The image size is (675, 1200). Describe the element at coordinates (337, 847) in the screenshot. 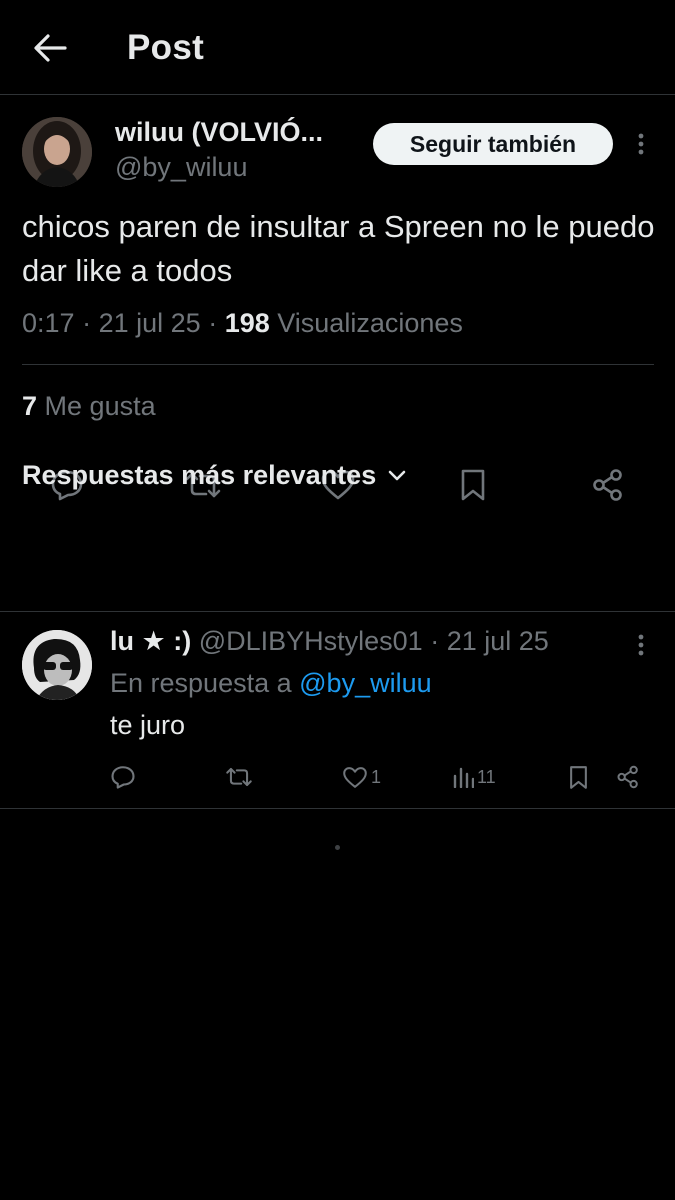

I see `loading-indicator` at that location.